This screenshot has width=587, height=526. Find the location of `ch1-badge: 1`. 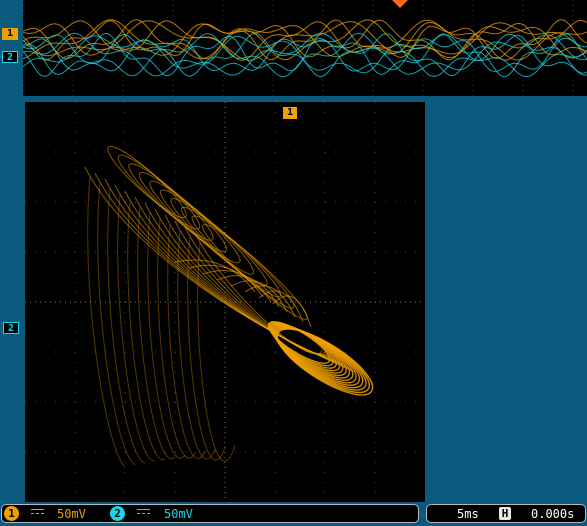

ch1-badge: 1 is located at coordinates (11, 513).